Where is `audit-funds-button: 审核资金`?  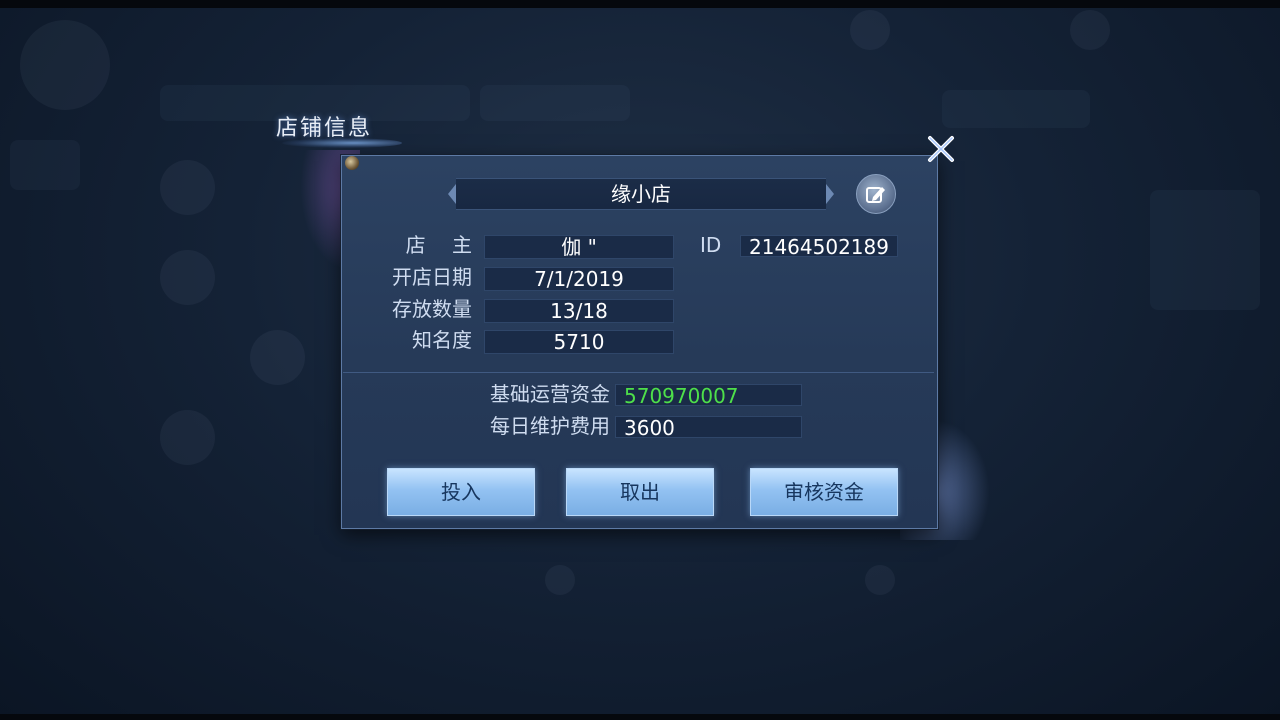 audit-funds-button: 审核资金 is located at coordinates (824, 492).